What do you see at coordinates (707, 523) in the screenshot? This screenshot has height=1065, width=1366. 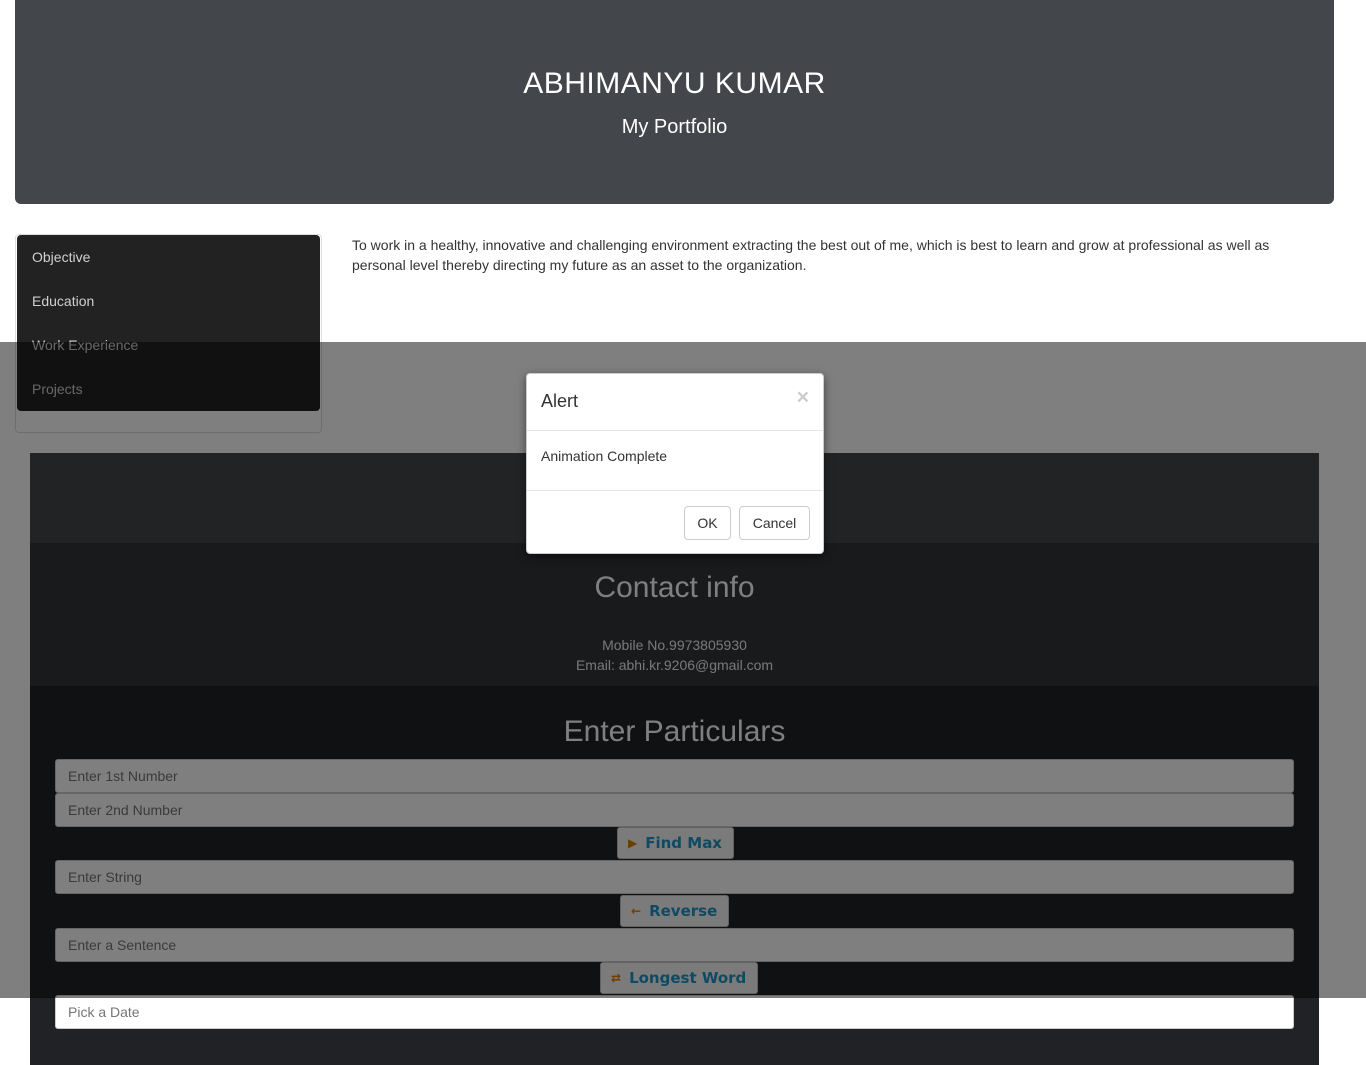 I see `ok-button: OK` at bounding box center [707, 523].